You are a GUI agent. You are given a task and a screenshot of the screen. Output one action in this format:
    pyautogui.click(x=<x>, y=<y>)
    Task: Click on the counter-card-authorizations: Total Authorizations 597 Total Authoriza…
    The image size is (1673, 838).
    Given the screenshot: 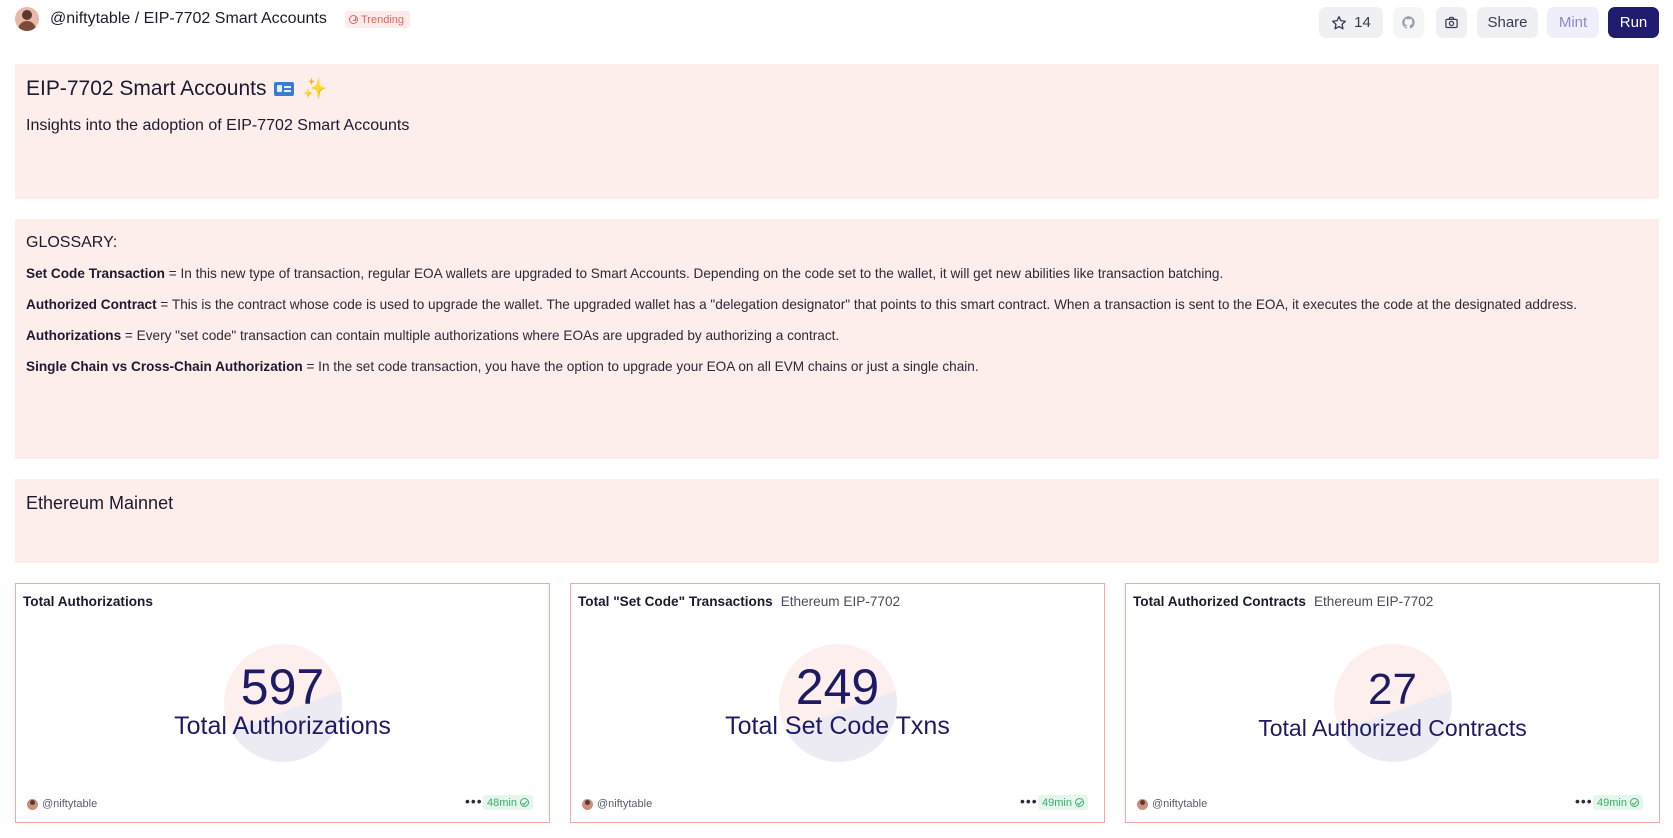 What is the action you would take?
    pyautogui.click(x=282, y=703)
    